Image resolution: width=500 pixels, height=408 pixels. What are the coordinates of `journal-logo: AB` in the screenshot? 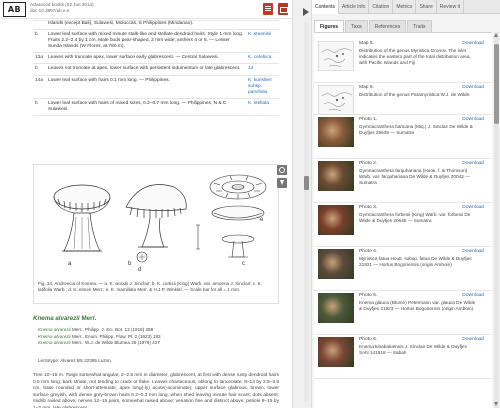 It's located at (14, 9).